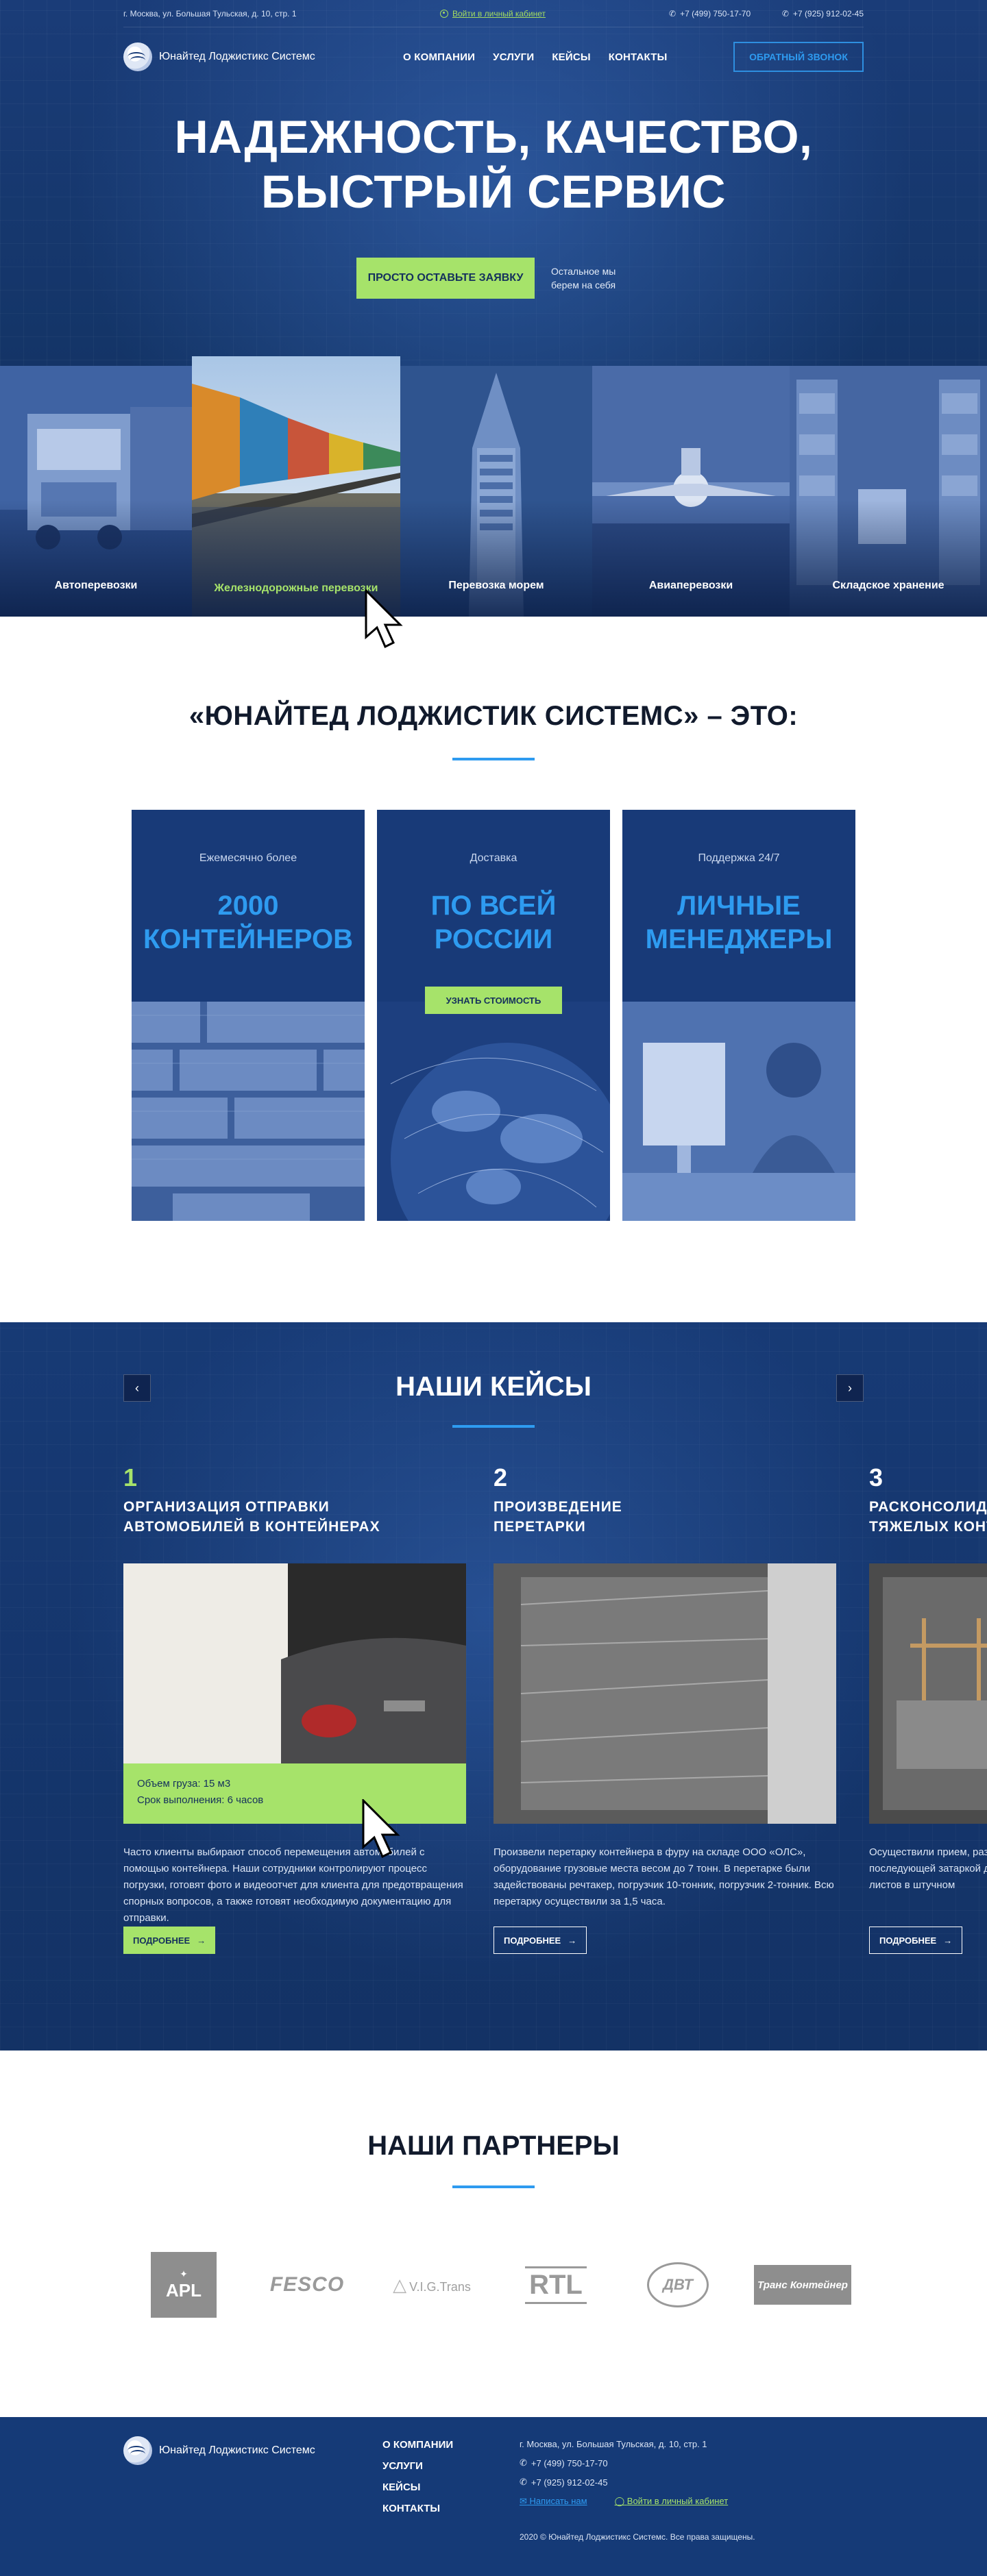 This screenshot has height=2576, width=987. Describe the element at coordinates (237, 2450) in the screenshot. I see `footer-brand-name: Юнайтед Лоджистикс Системс` at that location.